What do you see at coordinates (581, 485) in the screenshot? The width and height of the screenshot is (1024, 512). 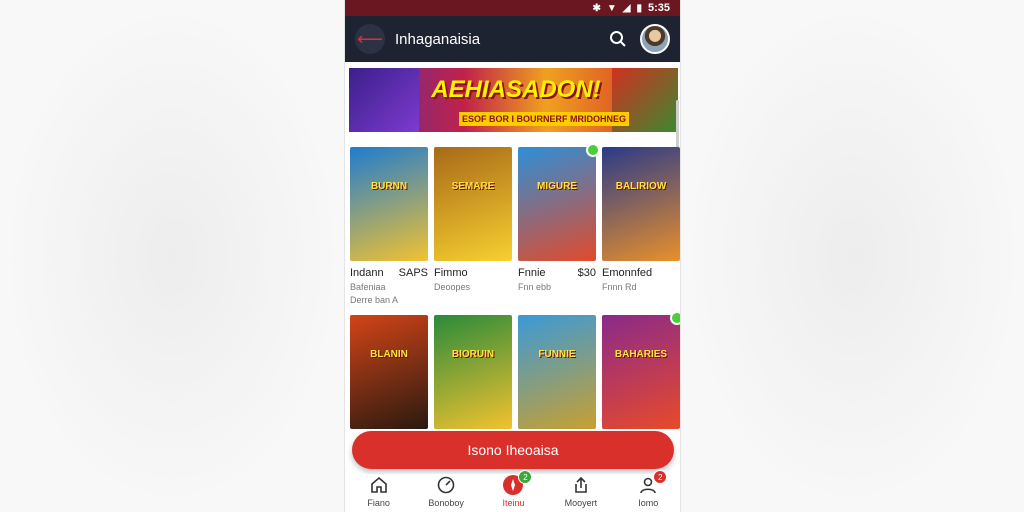 I see `share-icon` at bounding box center [581, 485].